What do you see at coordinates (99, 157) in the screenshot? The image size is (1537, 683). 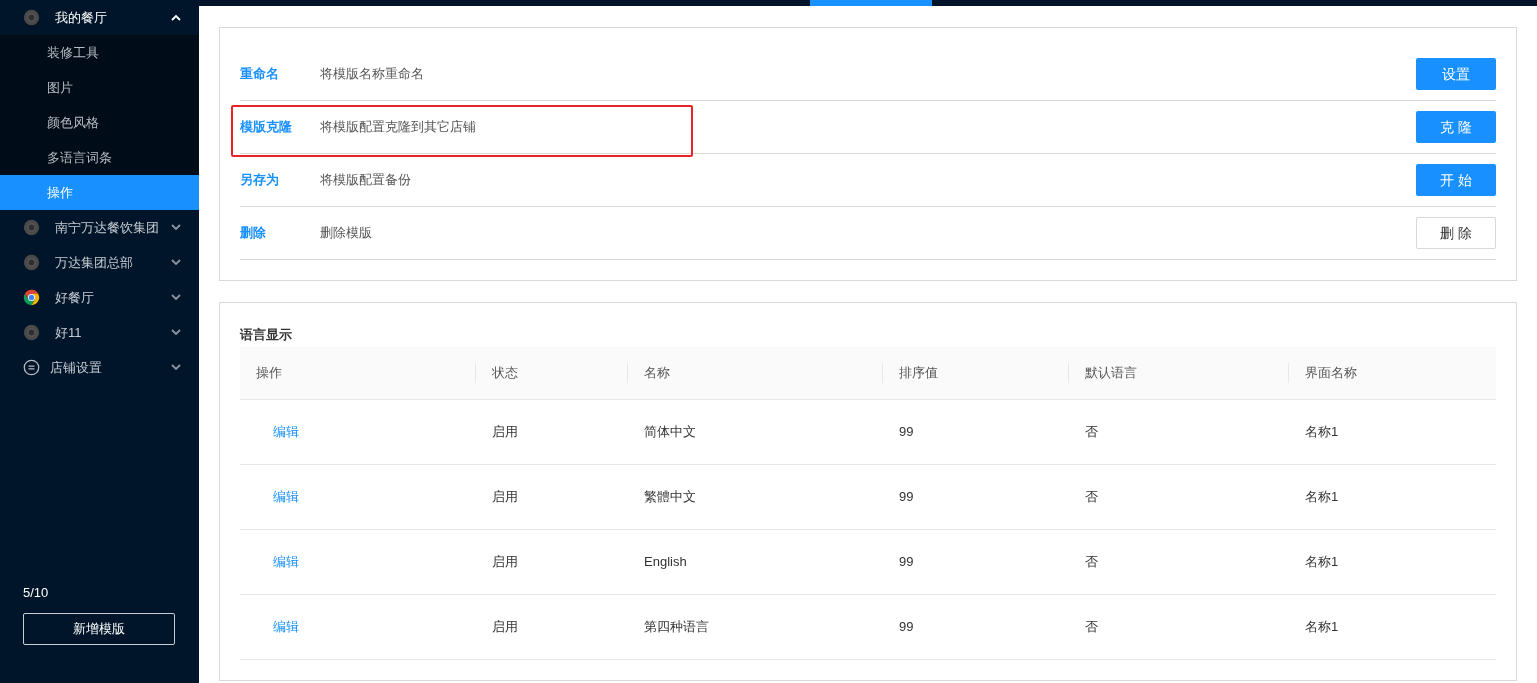 I see `sidebar-item: 多语言词条` at bounding box center [99, 157].